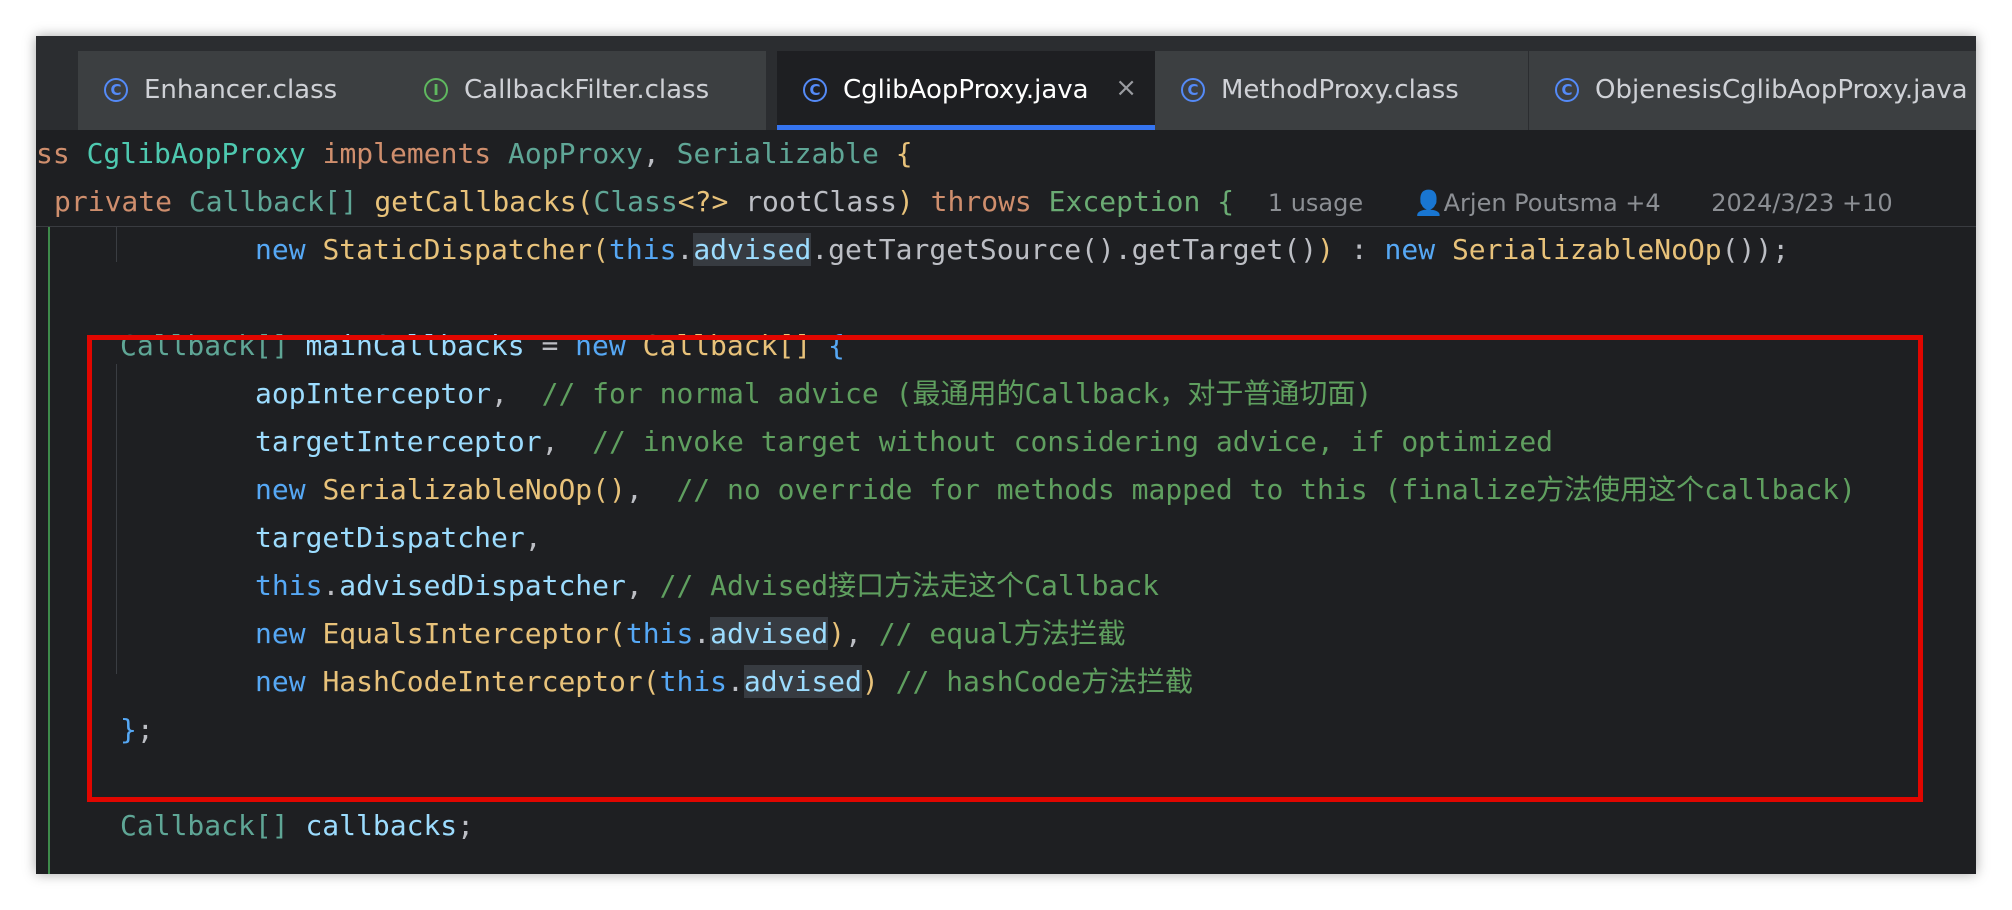 The image size is (2012, 910). I want to click on tab-callbackfilter-class: I CallbackFilter.class, so click(582, 90).